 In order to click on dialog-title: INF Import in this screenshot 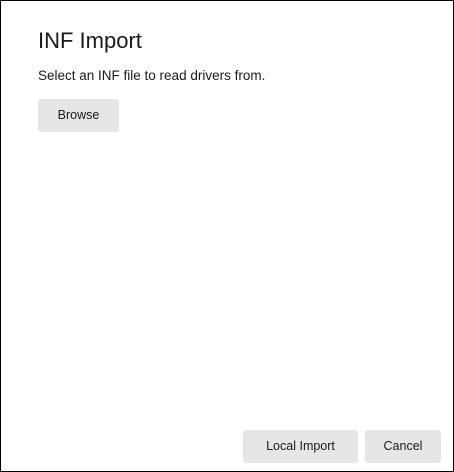, I will do `click(90, 40)`.